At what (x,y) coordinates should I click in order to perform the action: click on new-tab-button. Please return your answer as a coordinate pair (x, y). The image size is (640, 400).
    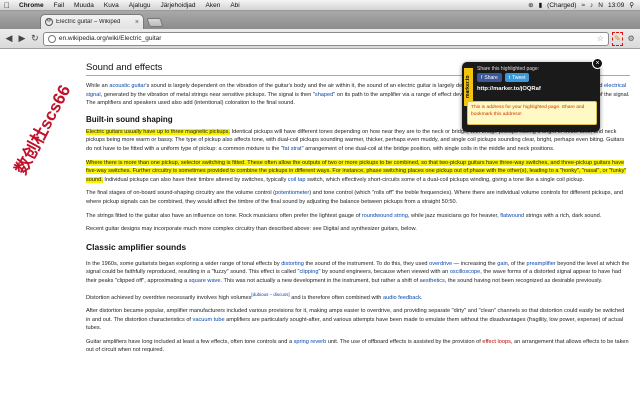
    Looking at the image, I should click on (155, 22).